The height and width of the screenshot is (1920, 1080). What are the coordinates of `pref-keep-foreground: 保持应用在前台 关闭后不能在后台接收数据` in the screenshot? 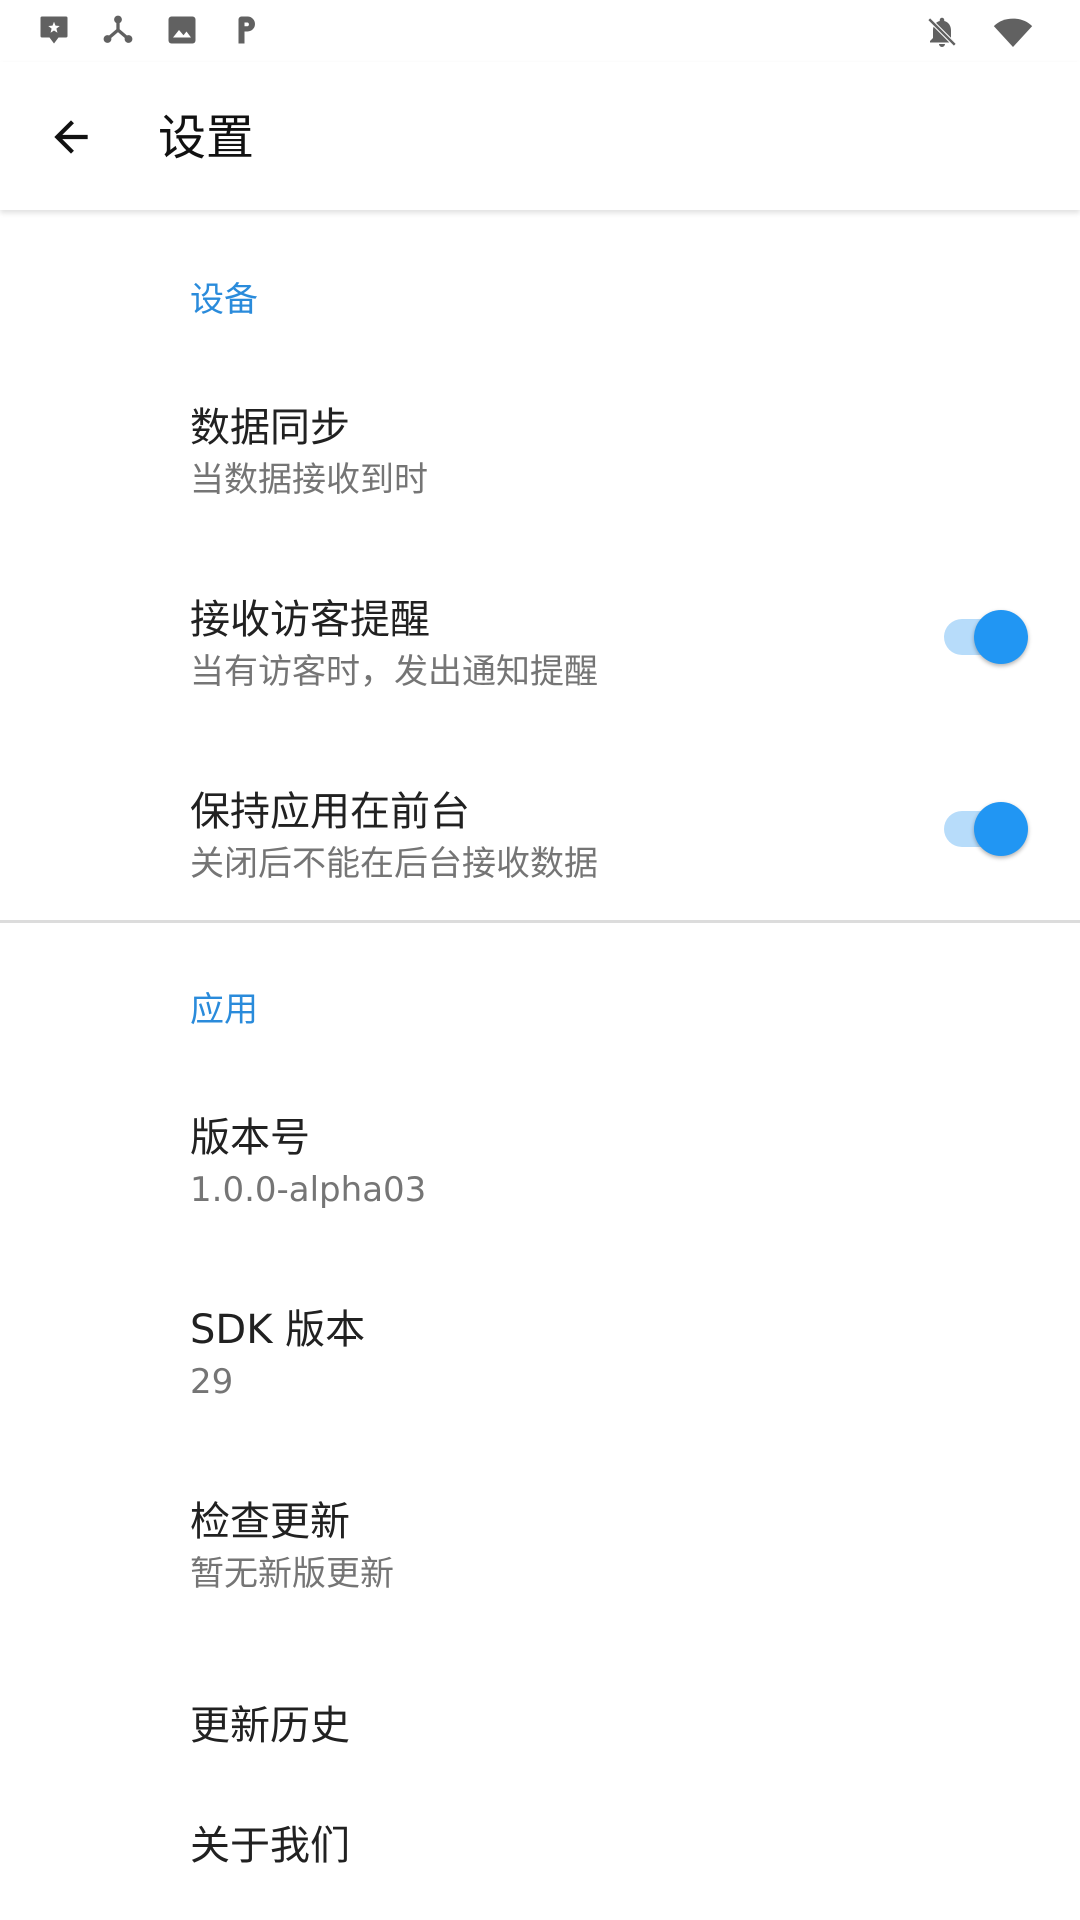 It's located at (540, 850).